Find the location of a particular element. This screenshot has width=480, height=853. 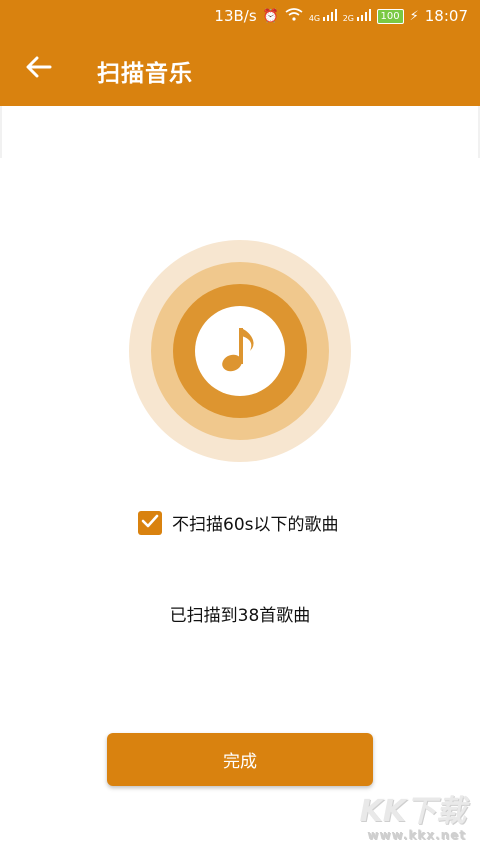

scan-animation is located at coordinates (240, 351).